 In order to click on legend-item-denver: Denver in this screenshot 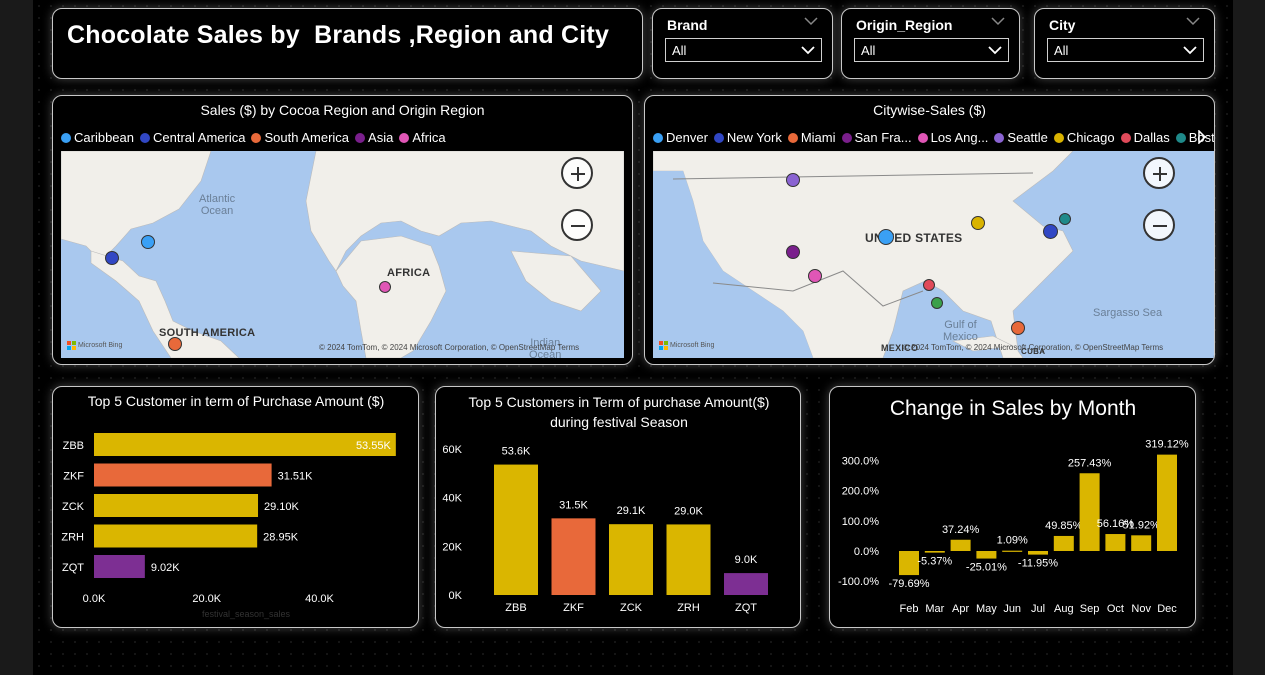, I will do `click(680, 137)`.